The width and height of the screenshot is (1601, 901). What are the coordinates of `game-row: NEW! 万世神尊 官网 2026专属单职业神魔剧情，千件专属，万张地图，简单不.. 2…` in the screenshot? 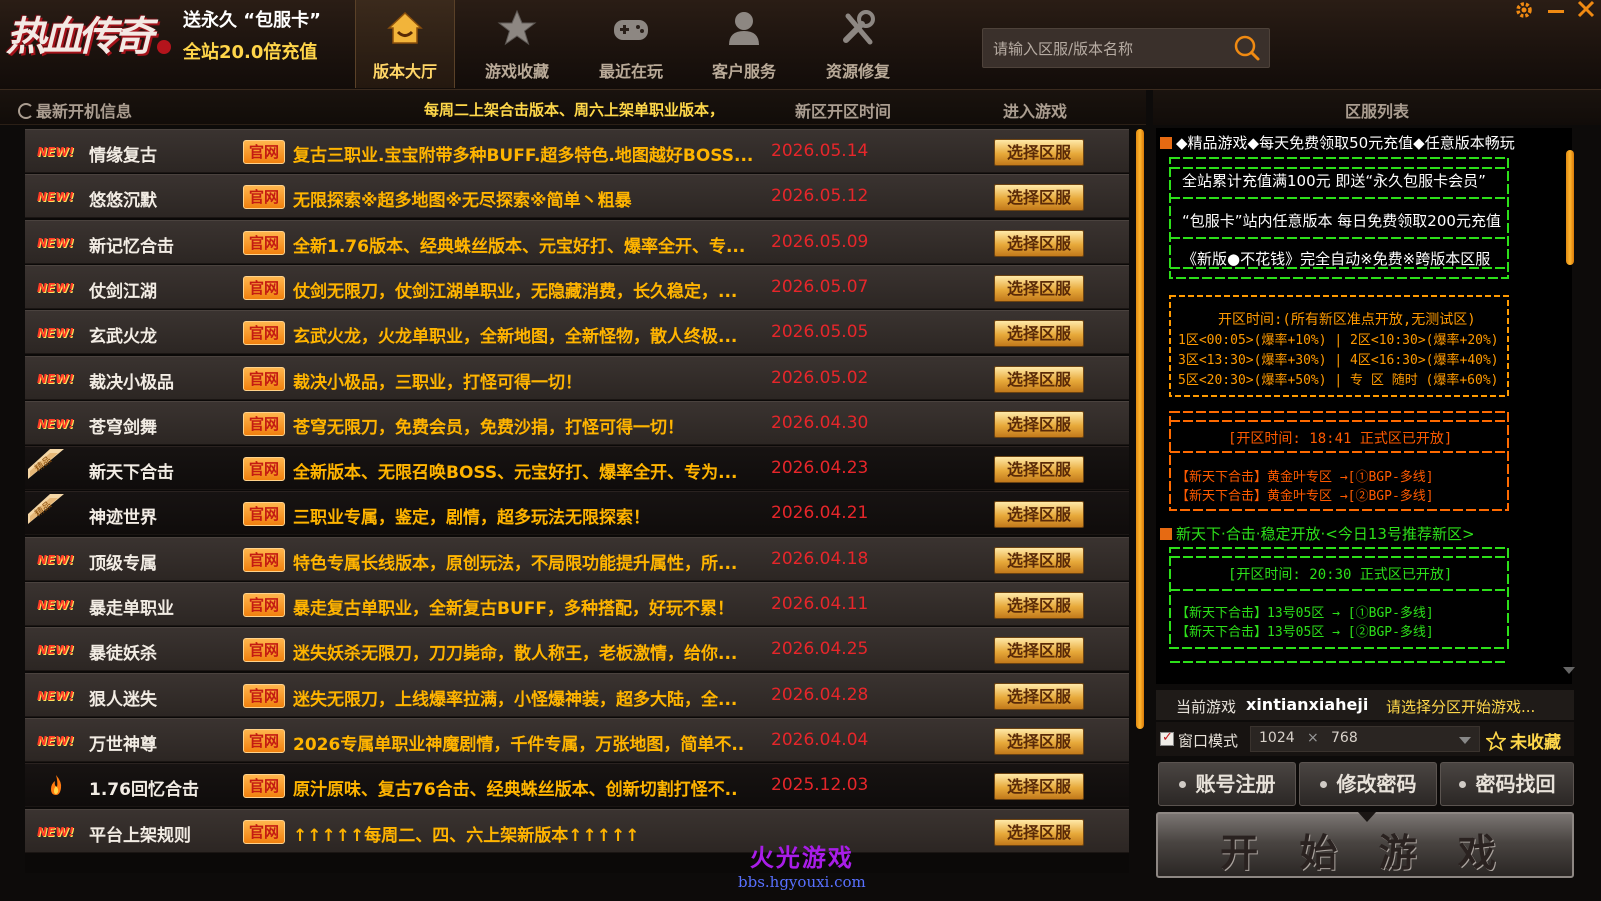 It's located at (577, 740).